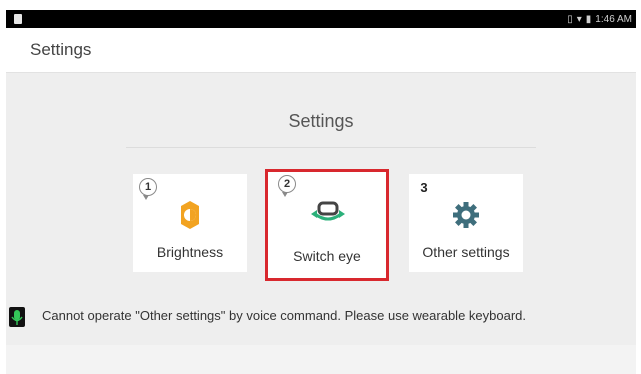  Describe the element at coordinates (579, 19) in the screenshot. I see `wifi-icon: ▾` at that location.